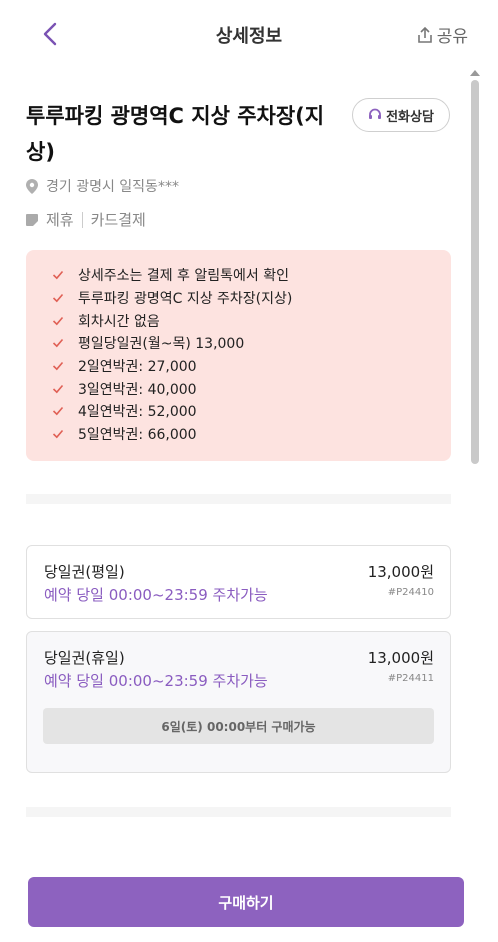 This screenshot has height=942, width=498. What do you see at coordinates (175, 134) in the screenshot?
I see `parking-name: 투루파킹 광명역C 지상 주차장(지상)` at bounding box center [175, 134].